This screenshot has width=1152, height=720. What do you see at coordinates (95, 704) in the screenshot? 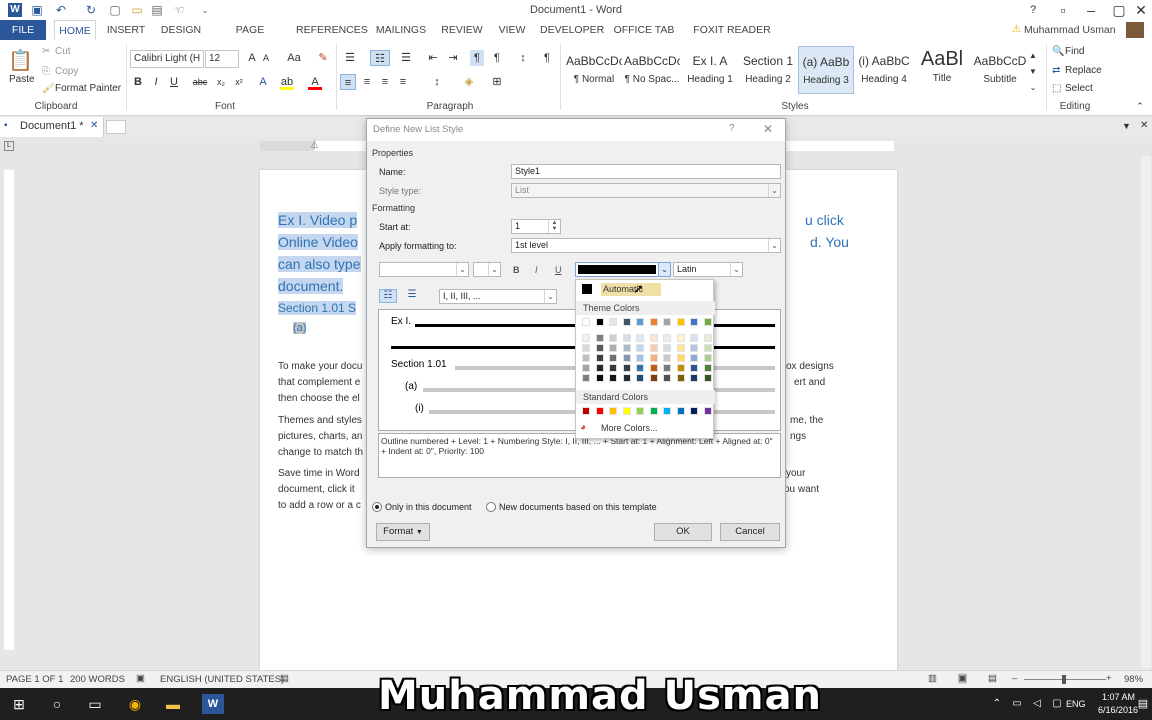
I see `task-view-icon: ▭` at bounding box center [95, 704].